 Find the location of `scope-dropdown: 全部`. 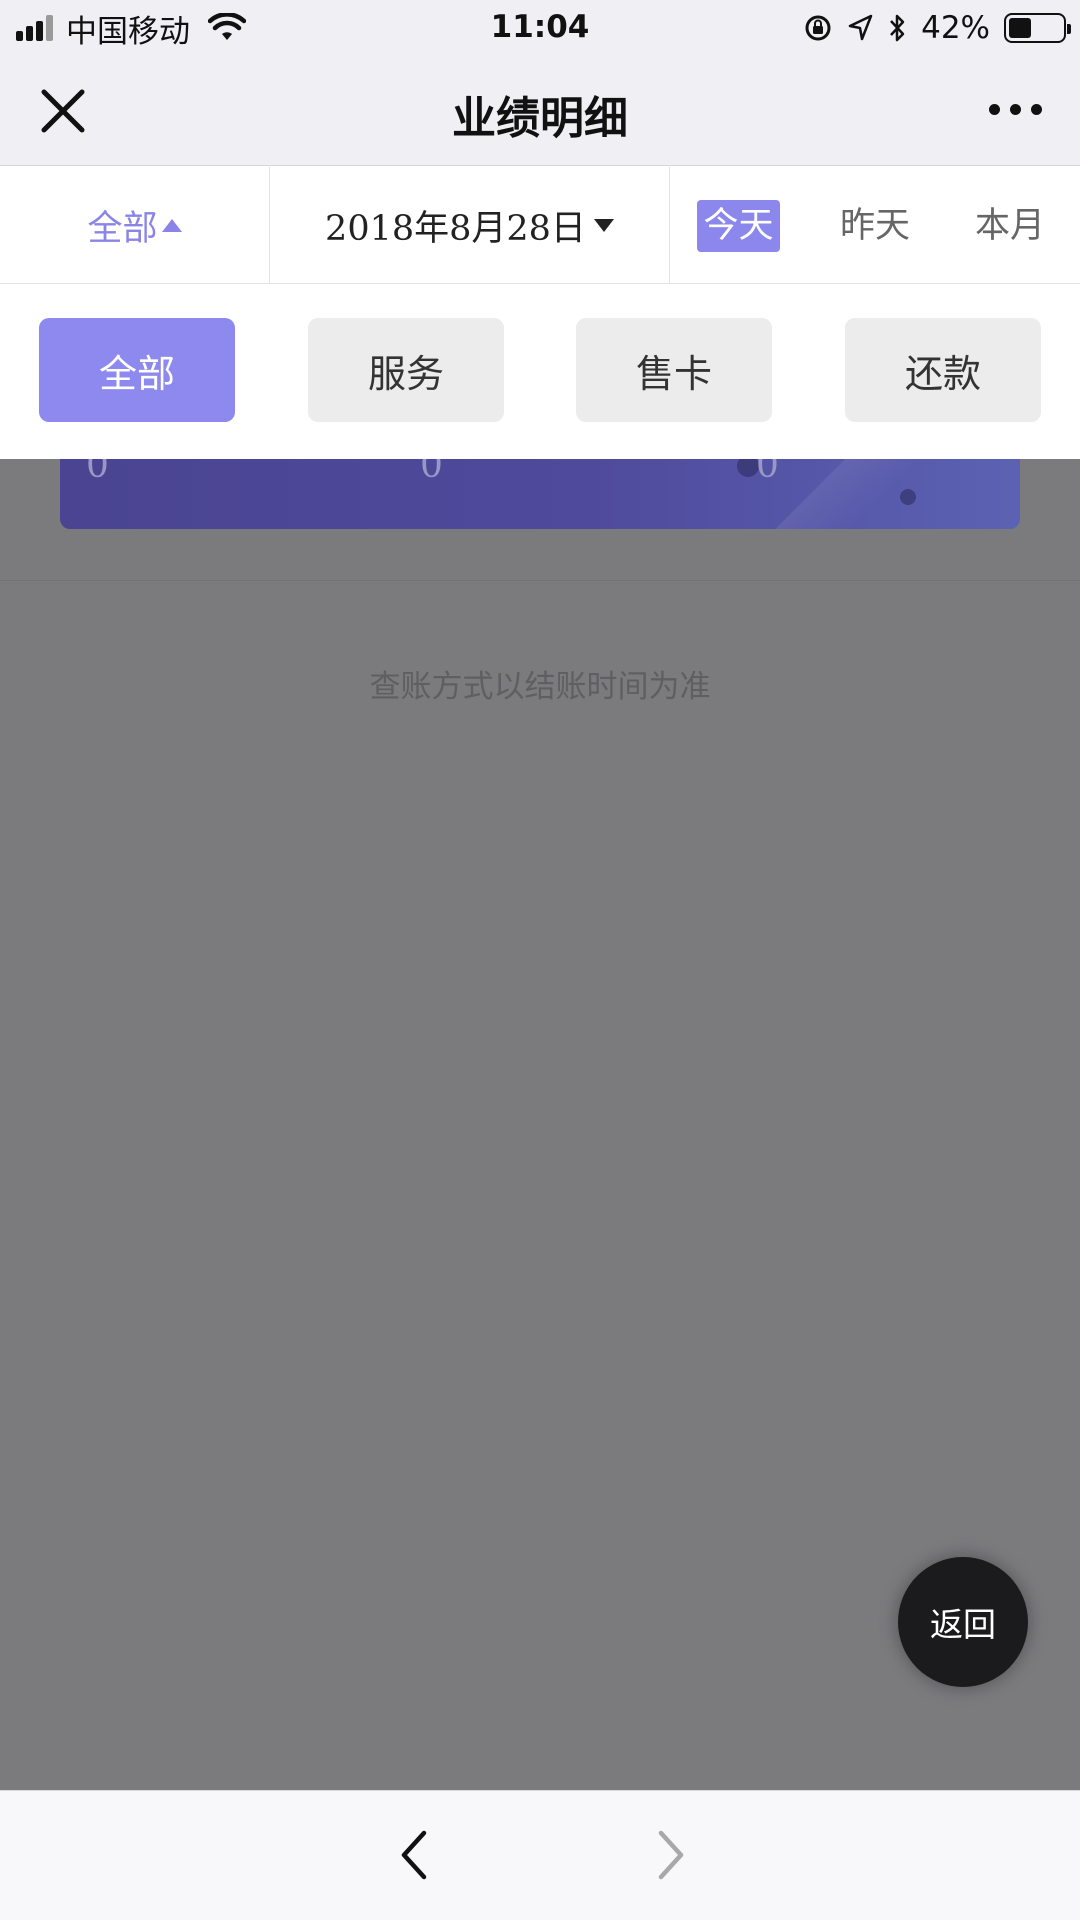

scope-dropdown: 全部 is located at coordinates (135, 225).